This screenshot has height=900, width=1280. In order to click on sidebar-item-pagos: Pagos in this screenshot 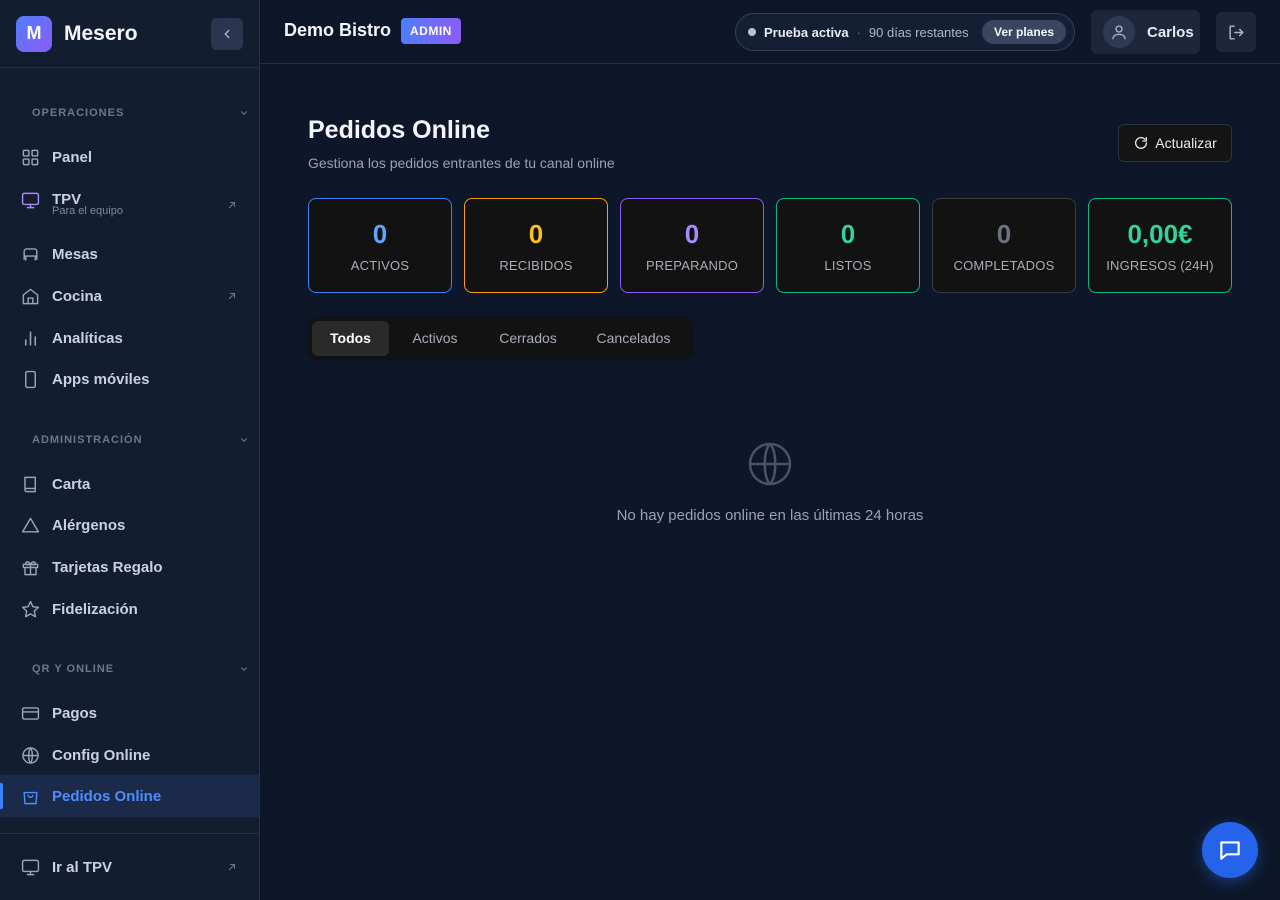, I will do `click(129, 713)`.